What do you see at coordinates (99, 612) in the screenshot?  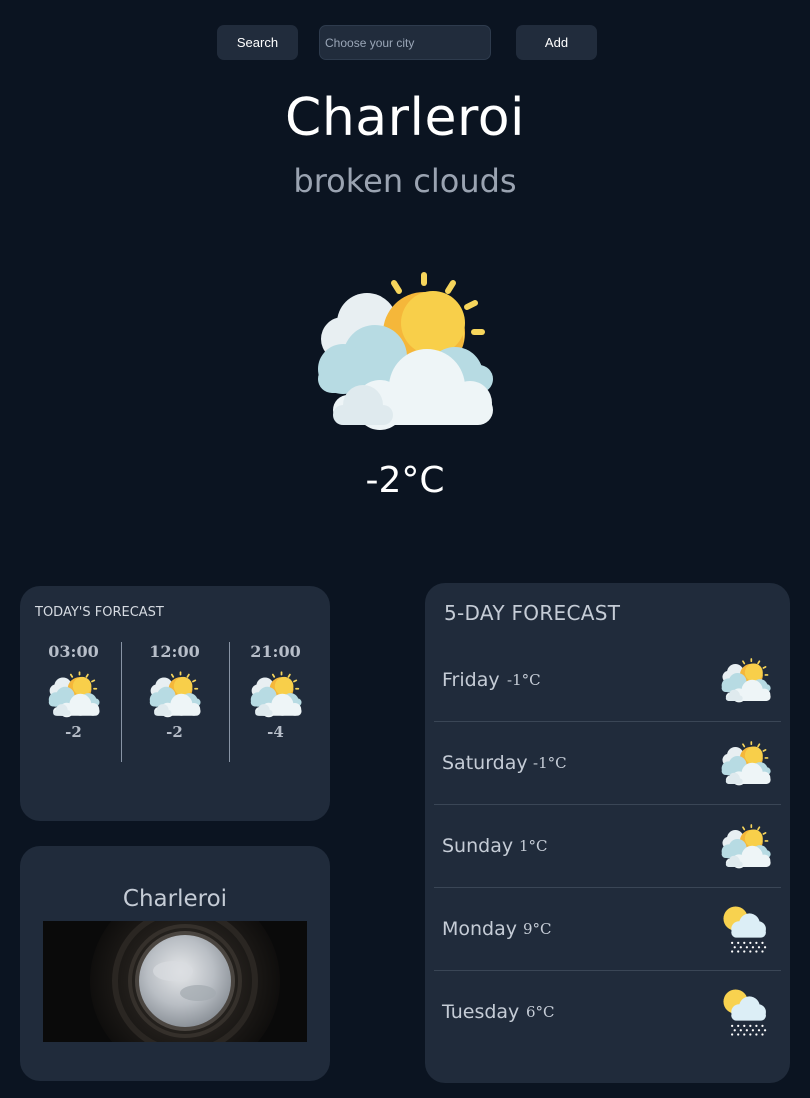 I see `todays-forecast-title: TODAY'S FORECAST` at bounding box center [99, 612].